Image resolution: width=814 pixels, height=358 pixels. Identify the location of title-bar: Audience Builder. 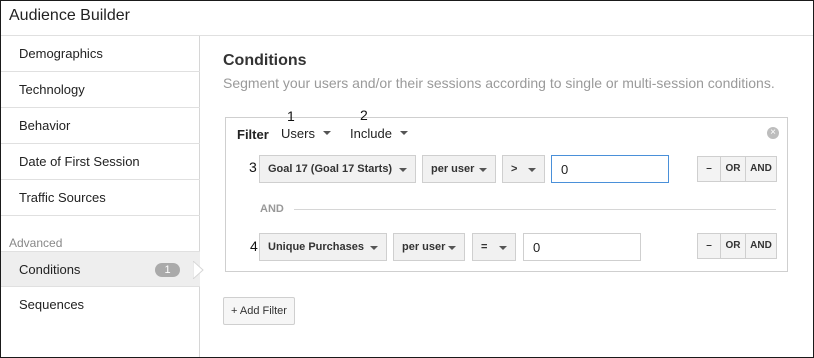
(407, 18).